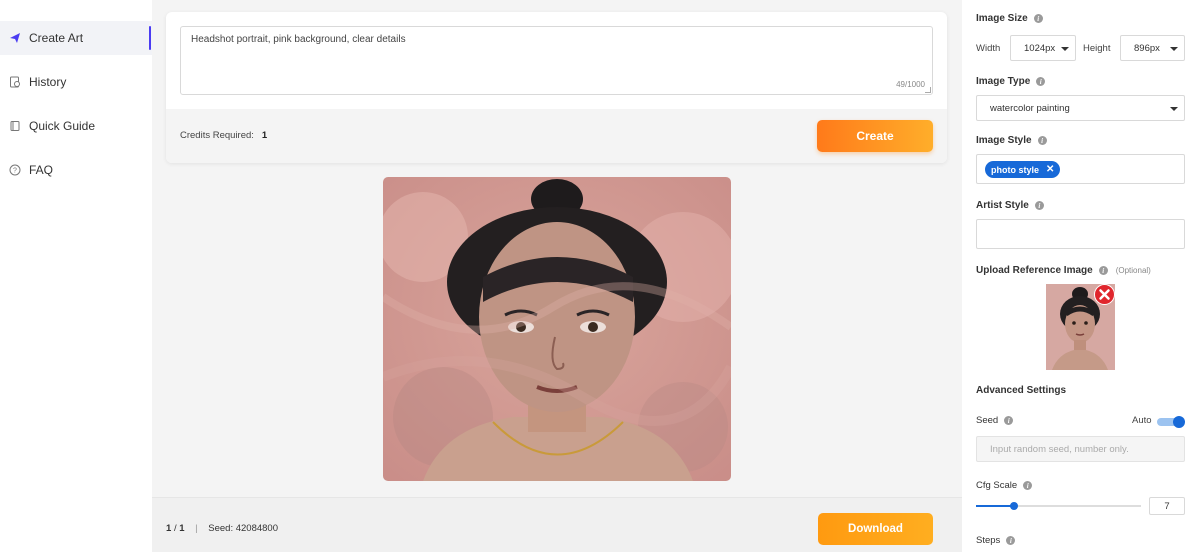  Describe the element at coordinates (76, 82) in the screenshot. I see `sidebar-item-history: History` at that location.